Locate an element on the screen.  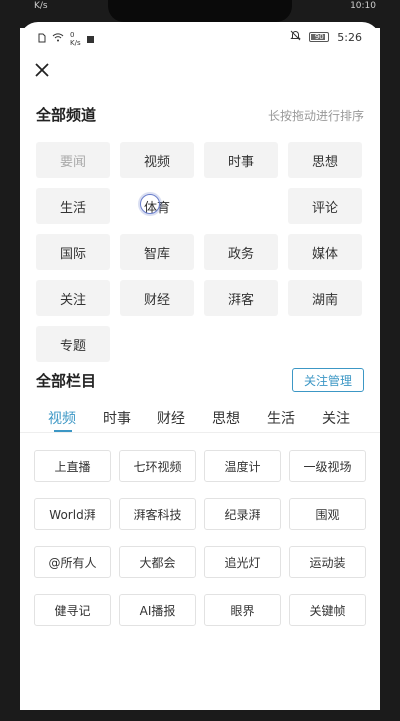
channel-chip: 政务 is located at coordinates (241, 252).